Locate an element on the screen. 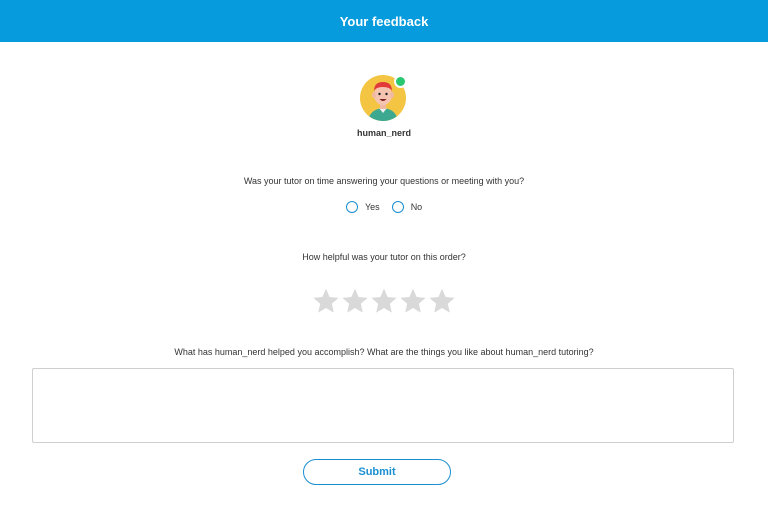 This screenshot has height=516, width=768. tutor-username: human_nerd is located at coordinates (383, 133).